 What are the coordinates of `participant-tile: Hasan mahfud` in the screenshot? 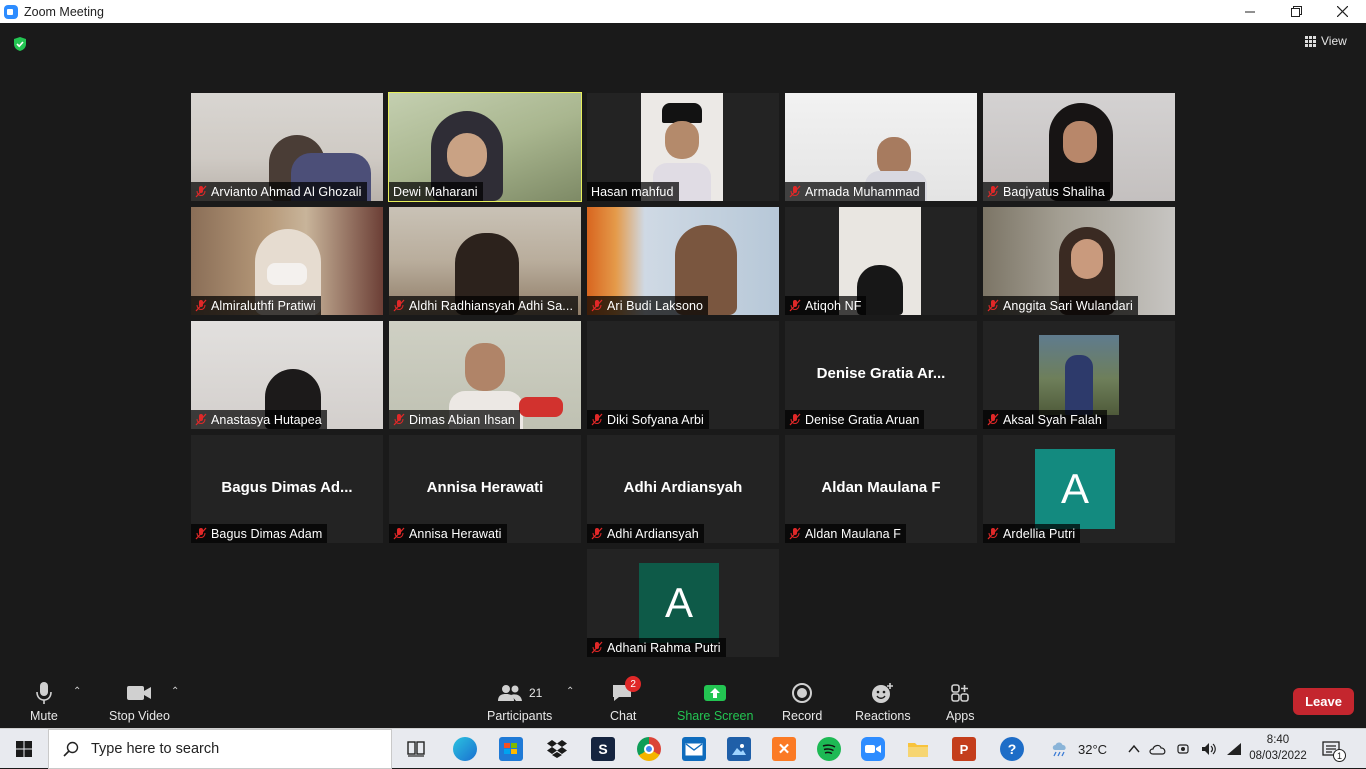 It's located at (683, 147).